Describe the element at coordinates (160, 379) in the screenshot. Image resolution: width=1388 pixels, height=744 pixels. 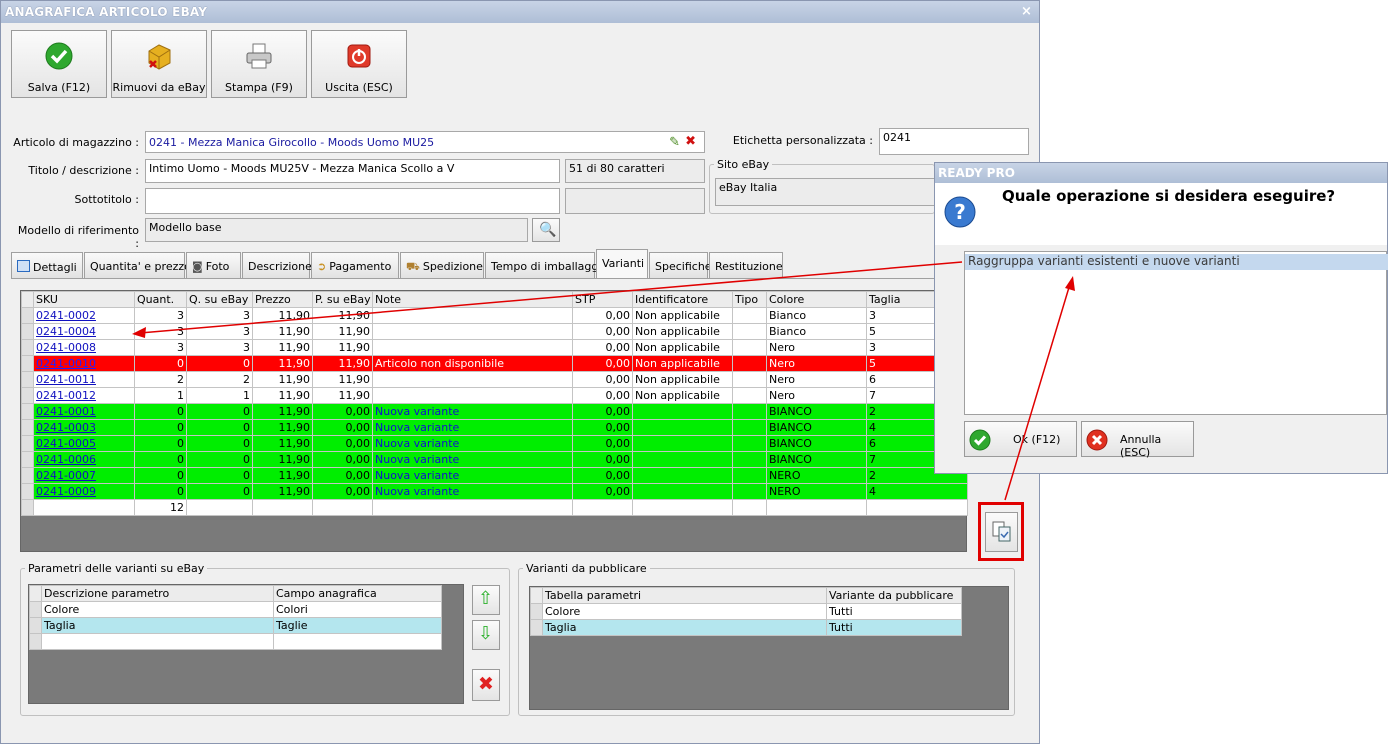
I see `quant-cell: 2` at that location.